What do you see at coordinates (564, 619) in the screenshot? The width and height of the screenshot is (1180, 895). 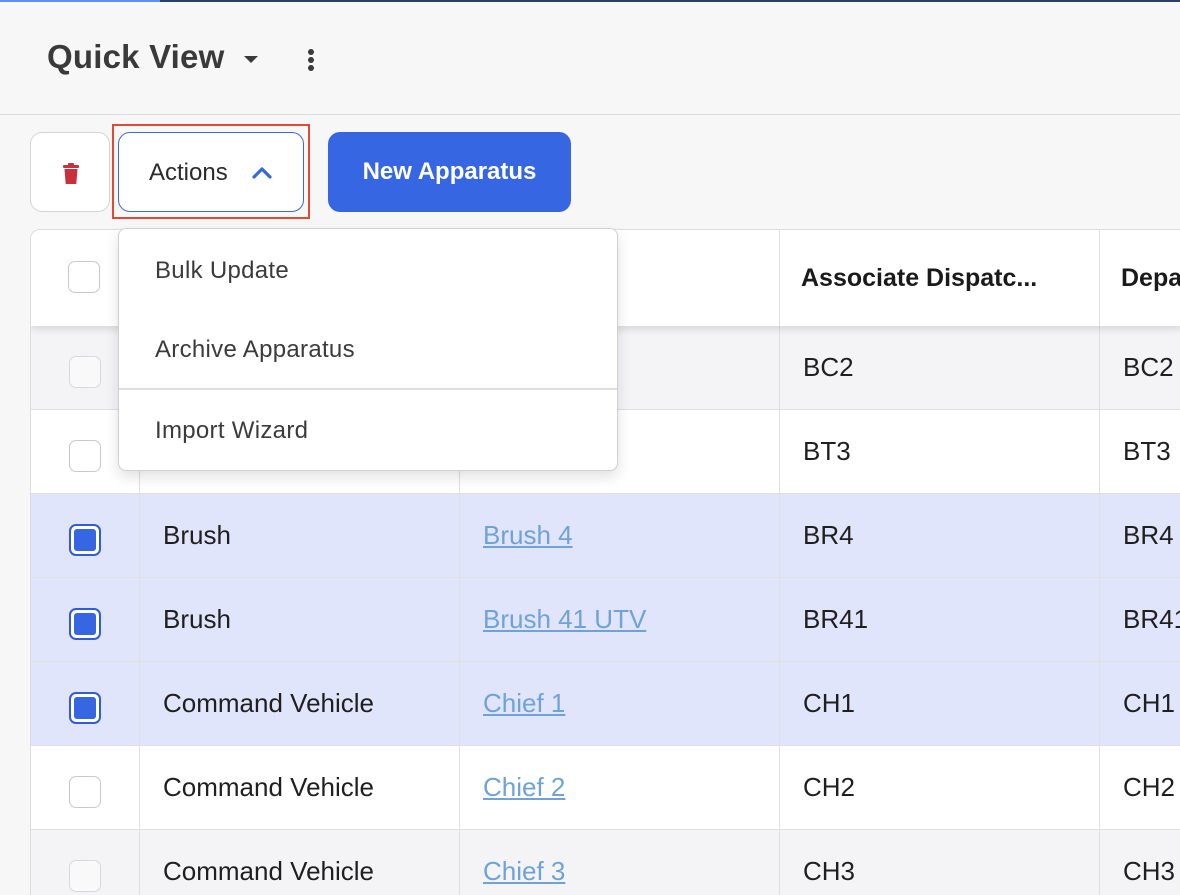 I see `apparatus-link: Brush 41 UTV` at bounding box center [564, 619].